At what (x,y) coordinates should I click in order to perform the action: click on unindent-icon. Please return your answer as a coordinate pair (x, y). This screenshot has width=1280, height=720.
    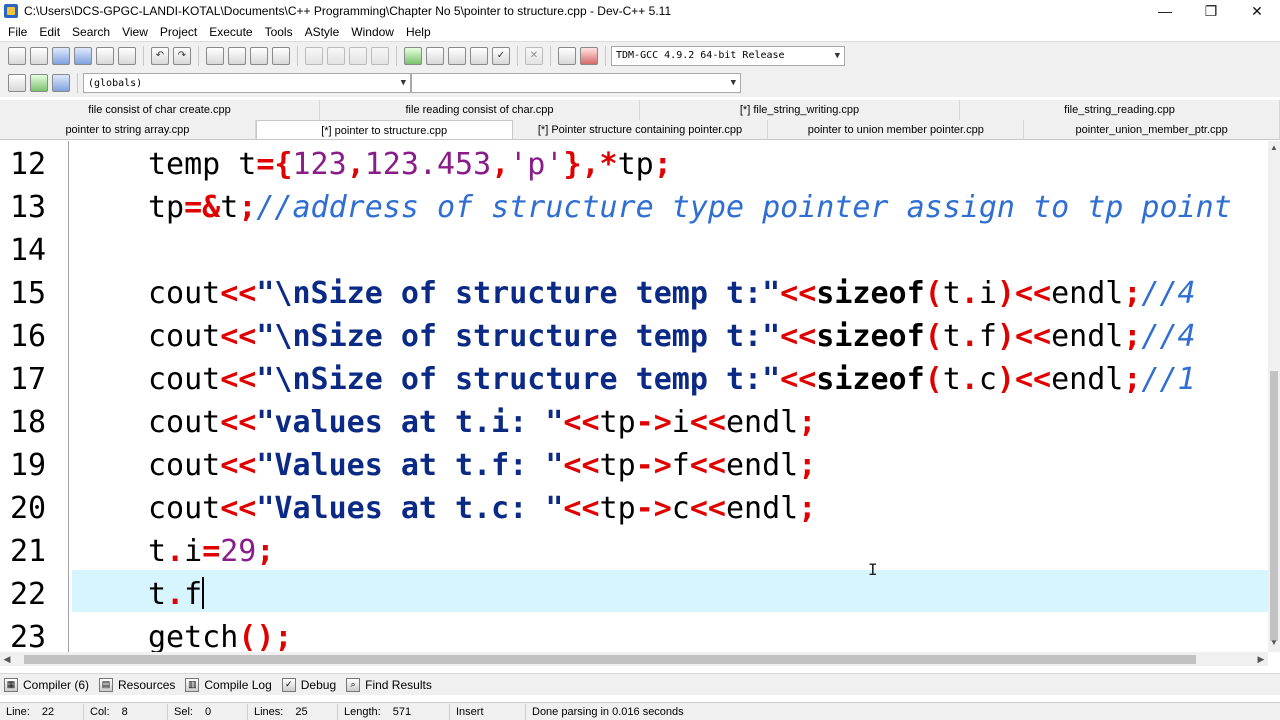
    Looking at the image, I should click on (336, 55).